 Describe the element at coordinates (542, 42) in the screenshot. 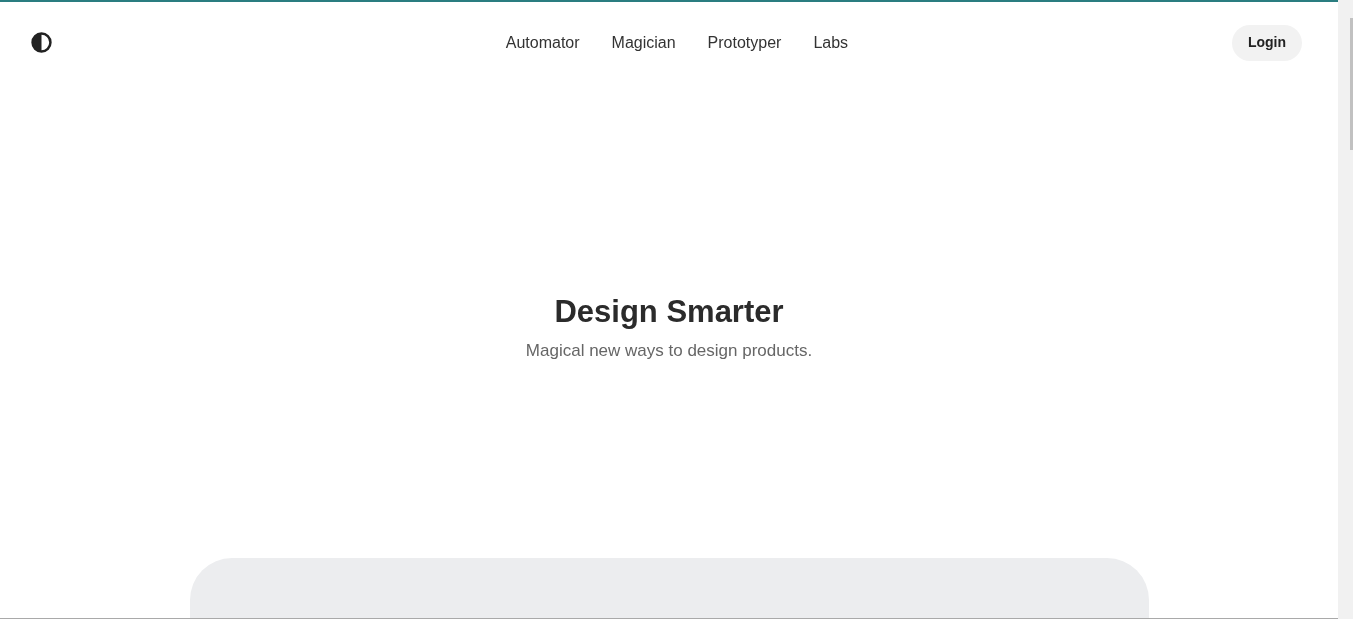

I see `nav-link: Automator` at that location.